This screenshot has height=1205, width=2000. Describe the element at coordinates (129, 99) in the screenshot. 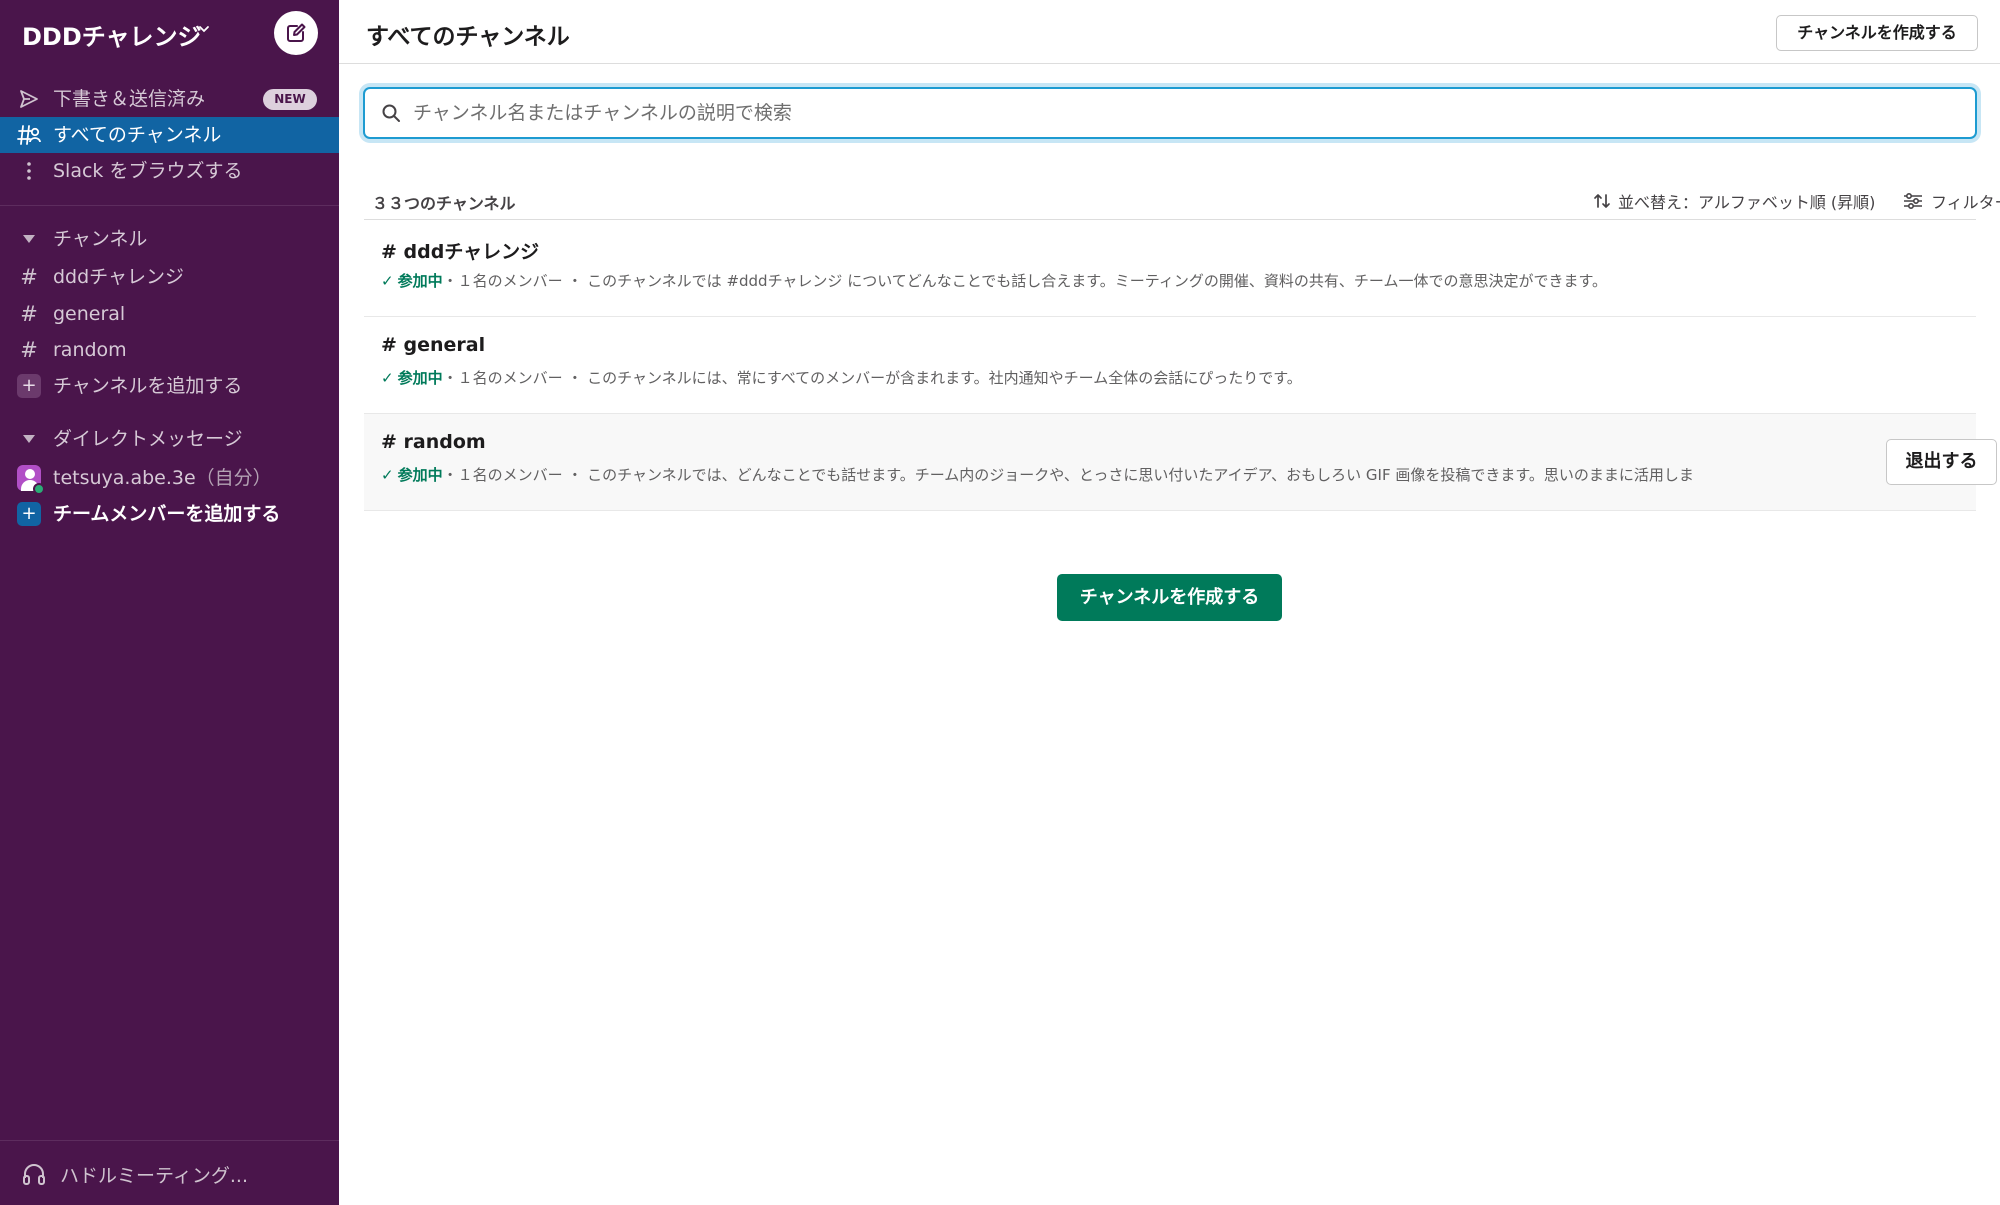

I see `sidebar-item-label: 下書き＆送信済み` at that location.